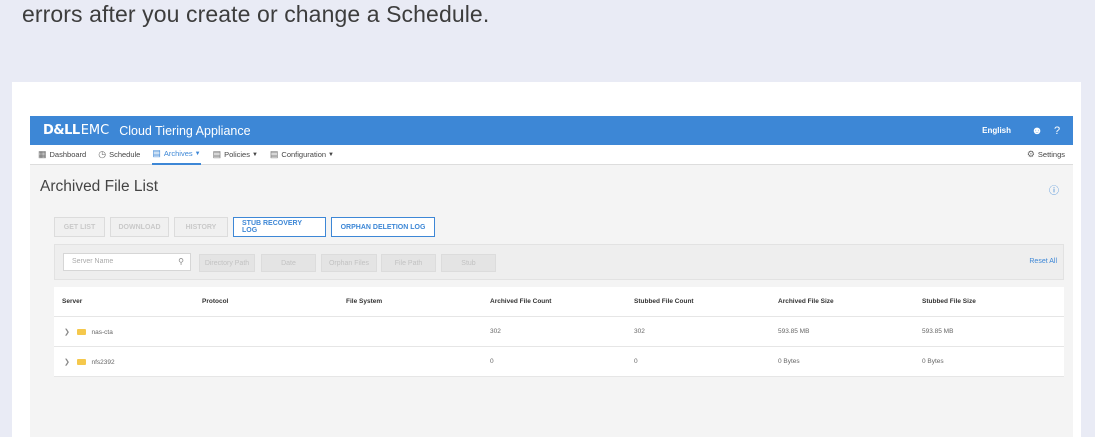  I want to click on archived-size-cell: 593.85 MB, so click(794, 331).